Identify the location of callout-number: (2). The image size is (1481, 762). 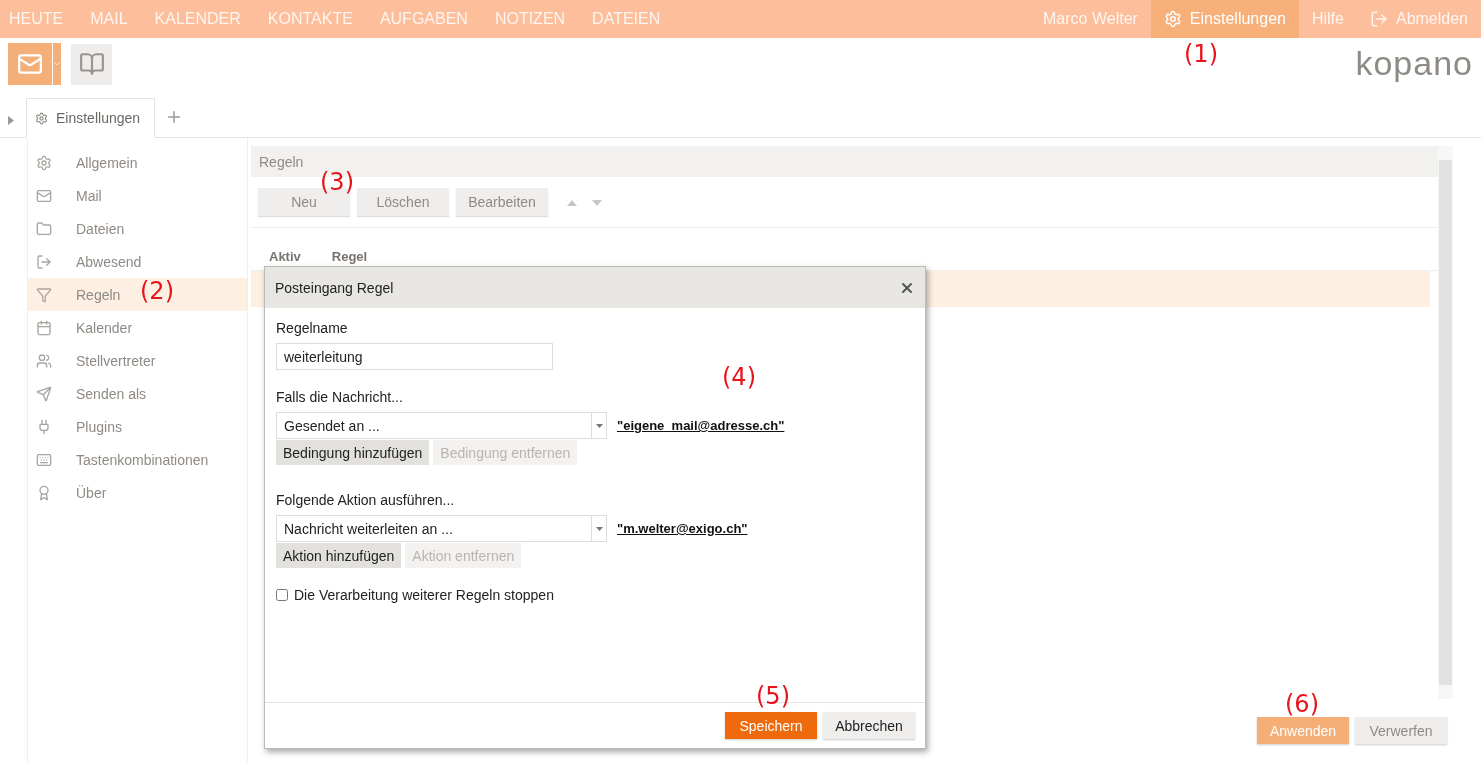
(157, 291).